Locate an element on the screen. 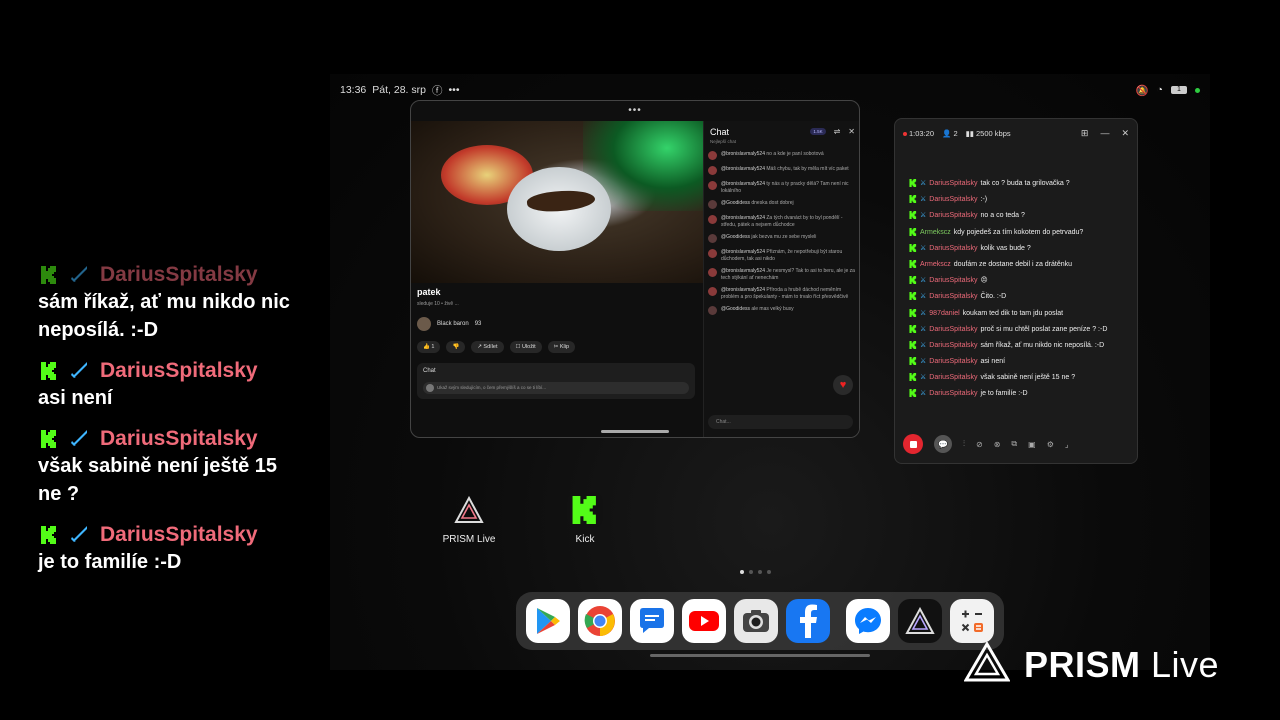 This screenshot has height=720, width=1280. list-item: ⚔ DariusSpitalsky 😠 is located at coordinates (1019, 281).